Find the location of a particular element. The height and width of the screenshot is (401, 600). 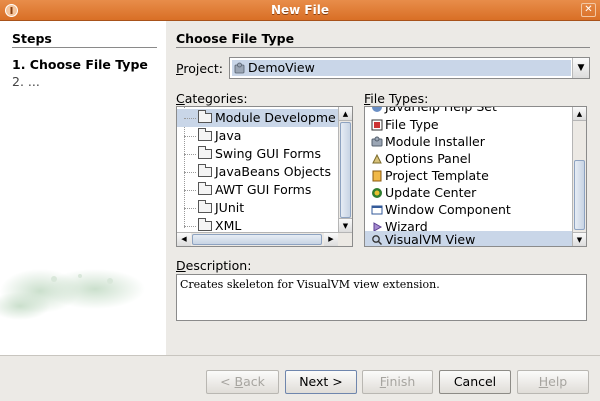

title-divider is located at coordinates (383, 47).